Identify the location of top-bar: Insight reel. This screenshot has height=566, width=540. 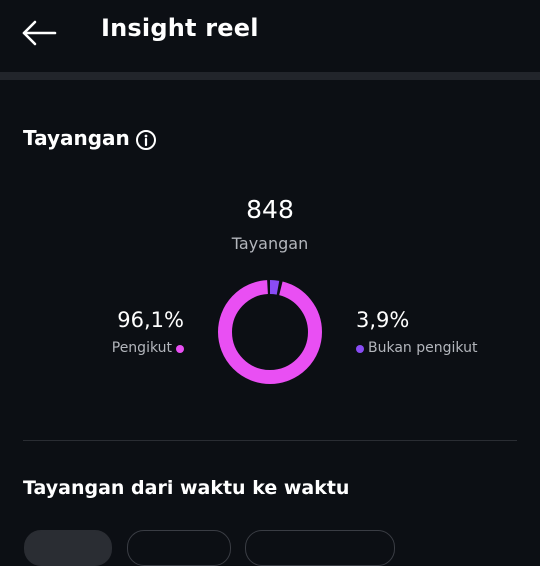
(270, 36).